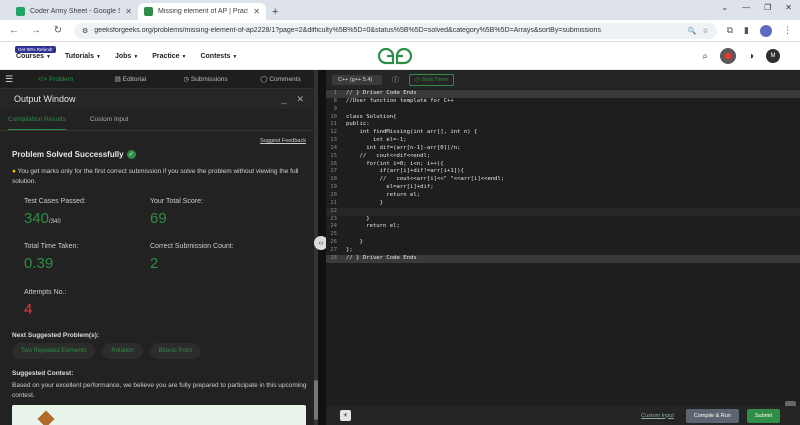 The width and height of the screenshot is (800, 425). What do you see at coordinates (395, 80) in the screenshot?
I see `info-icon: ⓘ` at bounding box center [395, 80].